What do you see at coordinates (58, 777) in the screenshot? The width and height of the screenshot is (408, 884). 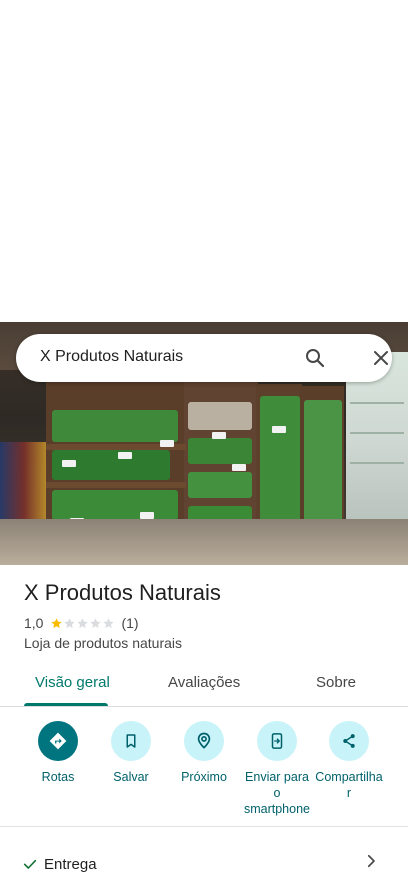 I see `directions-label: Rotas` at bounding box center [58, 777].